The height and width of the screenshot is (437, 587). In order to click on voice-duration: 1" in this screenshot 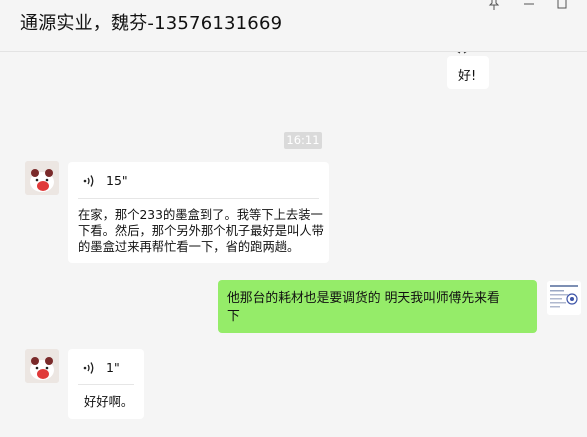, I will do `click(113, 367)`.